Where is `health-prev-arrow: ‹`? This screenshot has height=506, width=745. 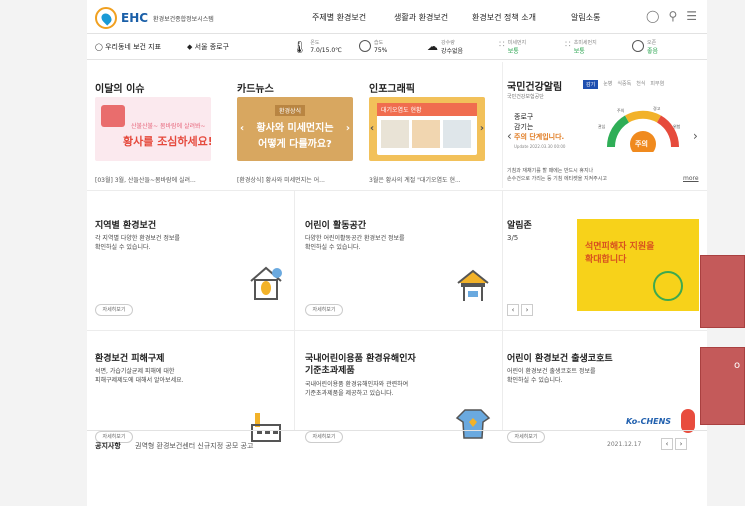 health-prev-arrow: ‹ is located at coordinates (509, 136).